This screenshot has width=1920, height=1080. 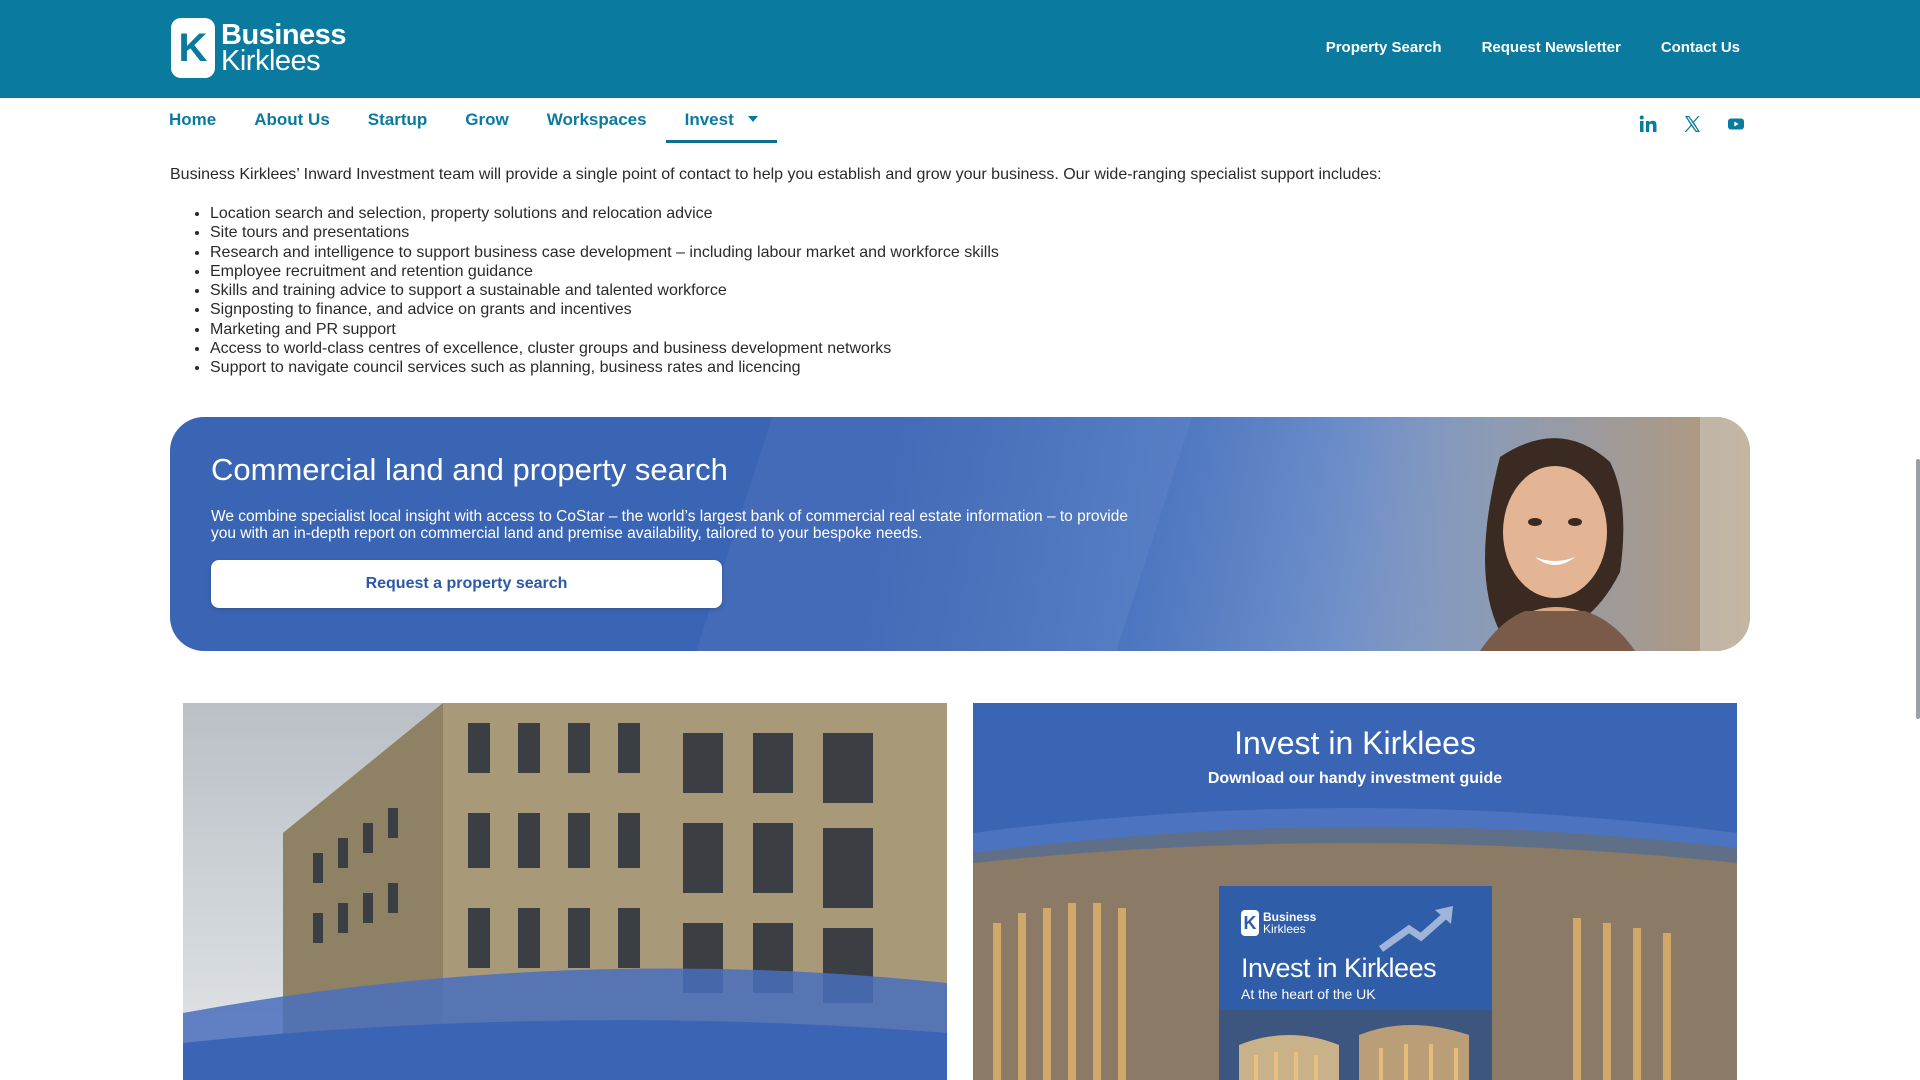 What do you see at coordinates (271, 61) in the screenshot?
I see `logo-line2: Kirklees` at bounding box center [271, 61].